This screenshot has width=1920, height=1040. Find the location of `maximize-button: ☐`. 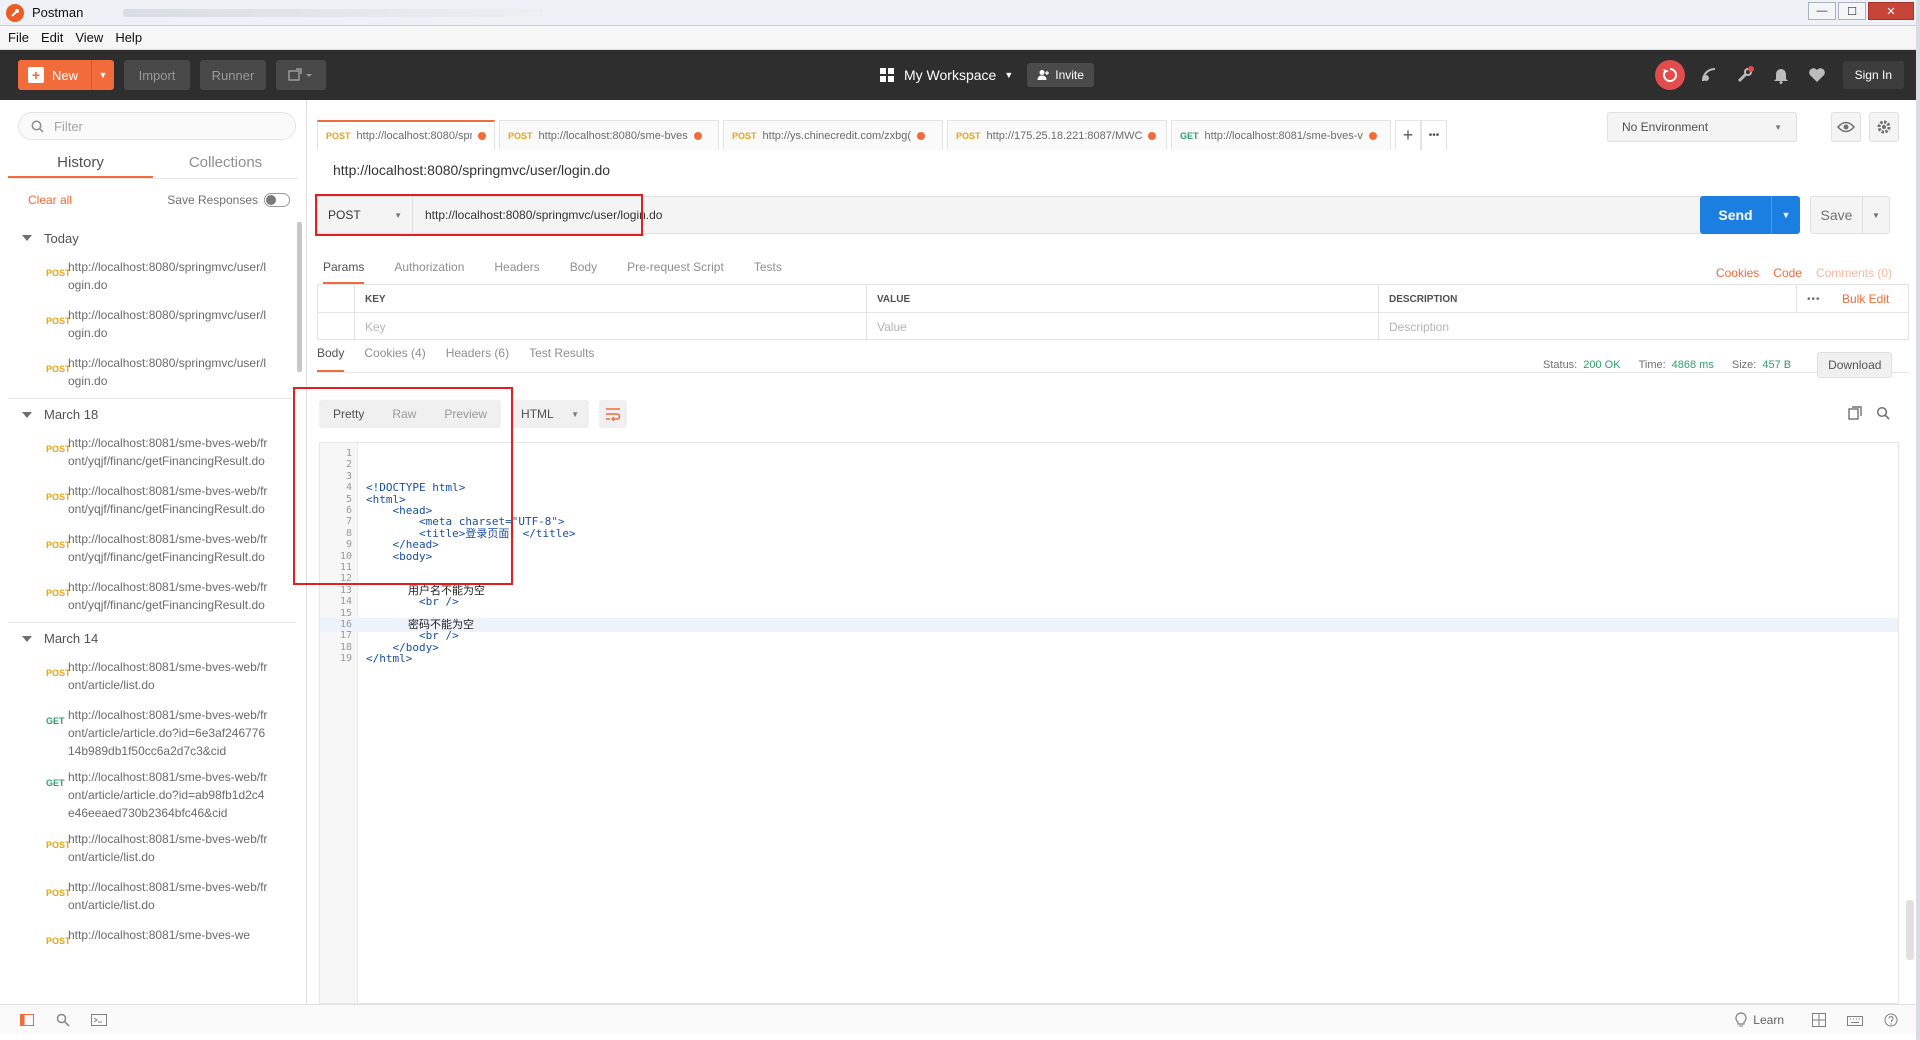

maximize-button: ☐ is located at coordinates (1852, 11).